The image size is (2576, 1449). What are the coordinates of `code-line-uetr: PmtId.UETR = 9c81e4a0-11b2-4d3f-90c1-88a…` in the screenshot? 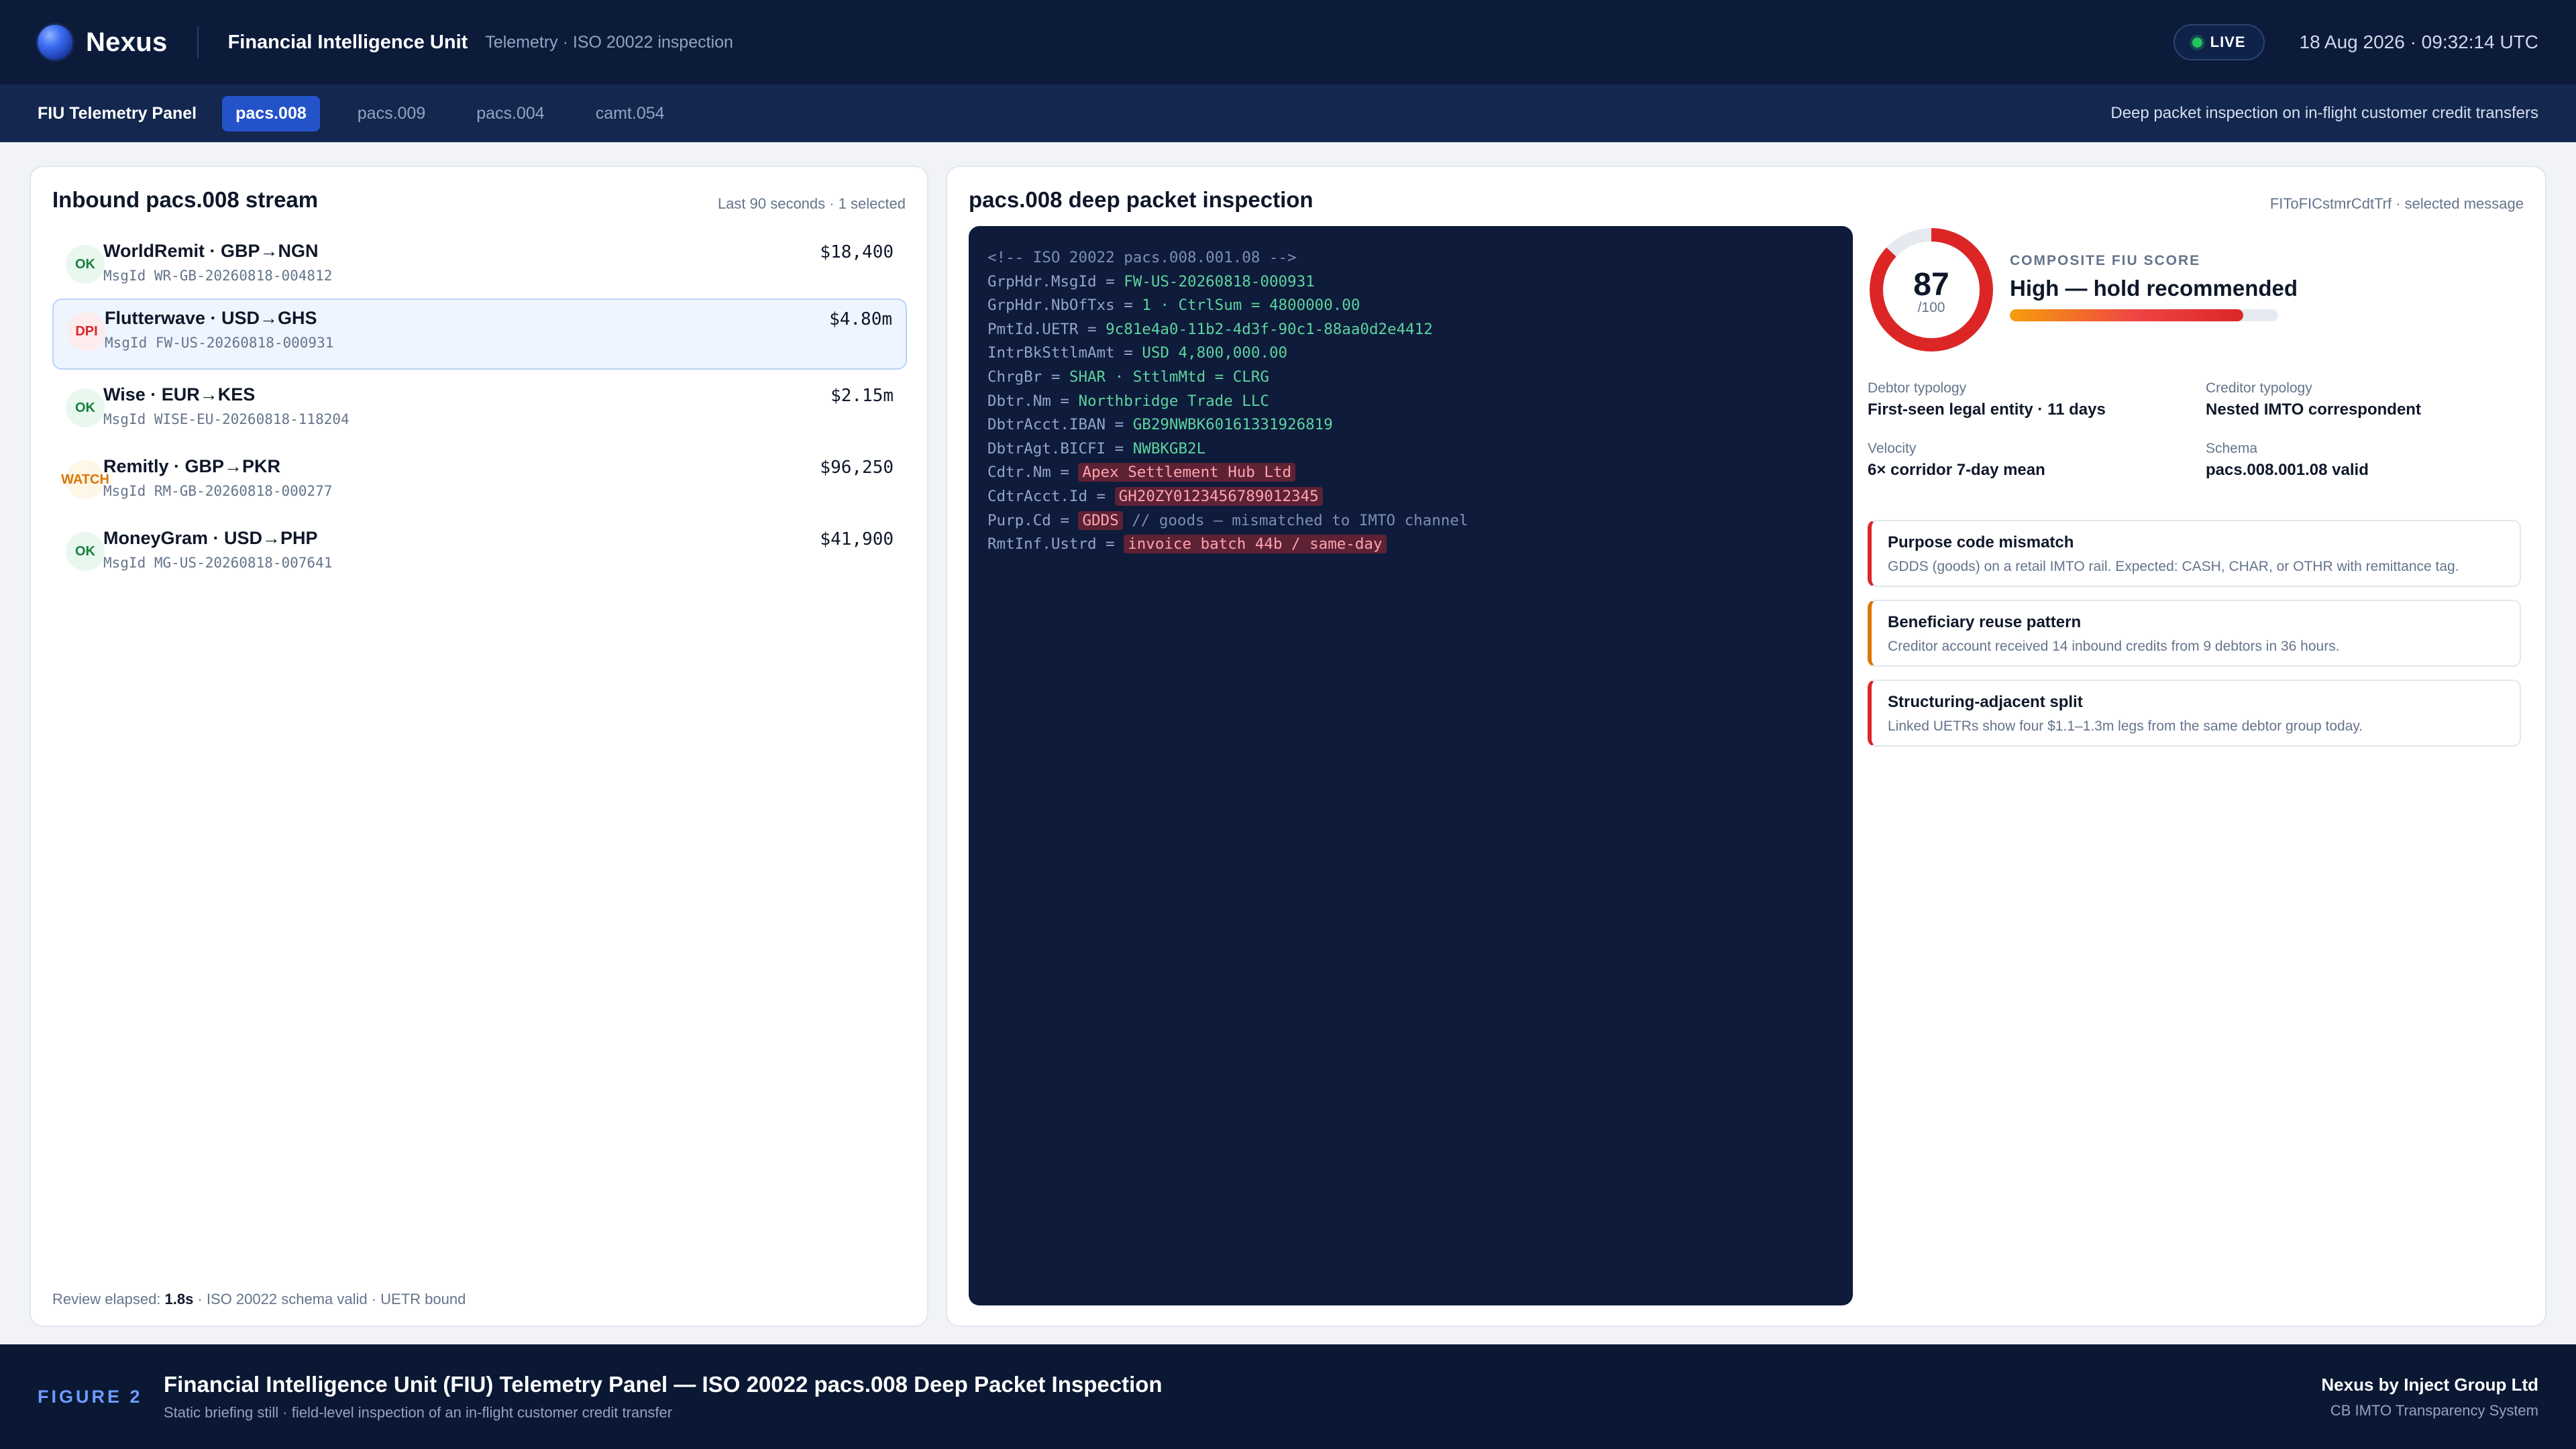 It's located at (1210, 329).